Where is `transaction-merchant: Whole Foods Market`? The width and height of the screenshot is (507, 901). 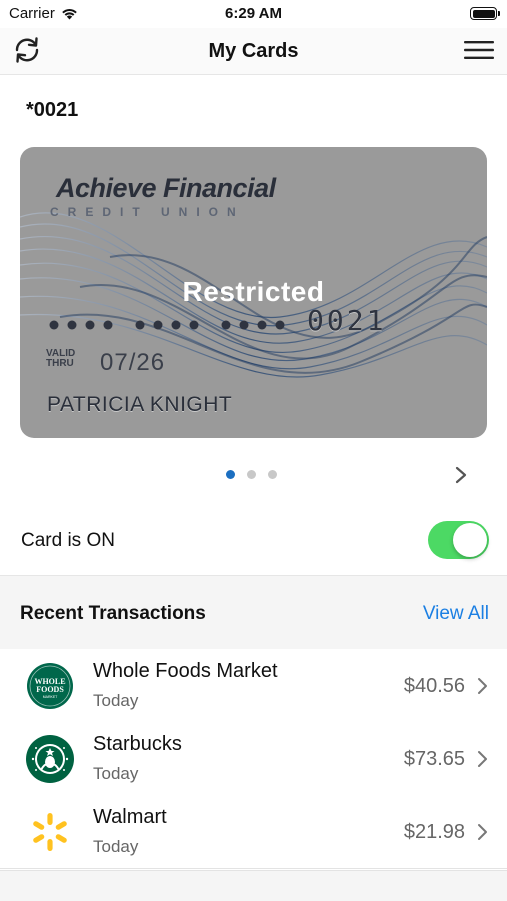
transaction-merchant: Whole Foods Market is located at coordinates (185, 671).